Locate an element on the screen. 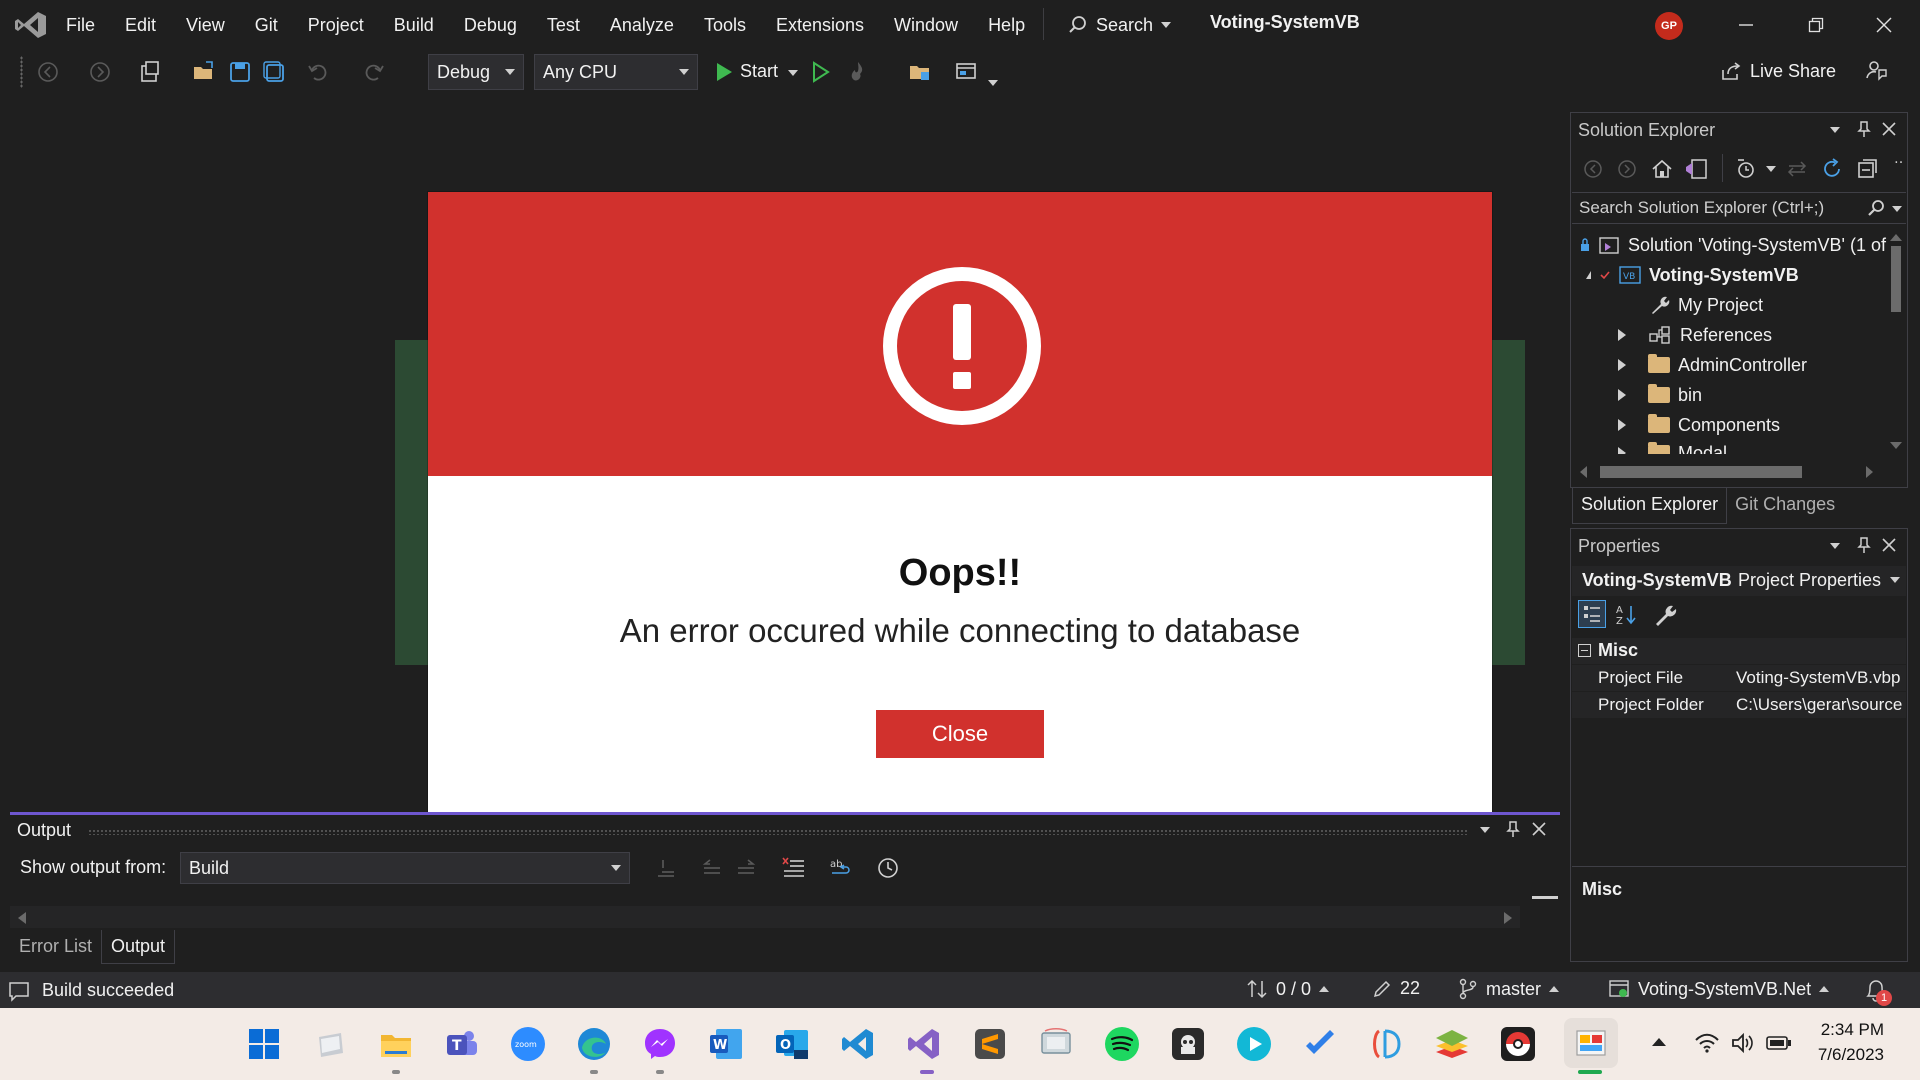  menu-help: Help is located at coordinates (1006, 25).